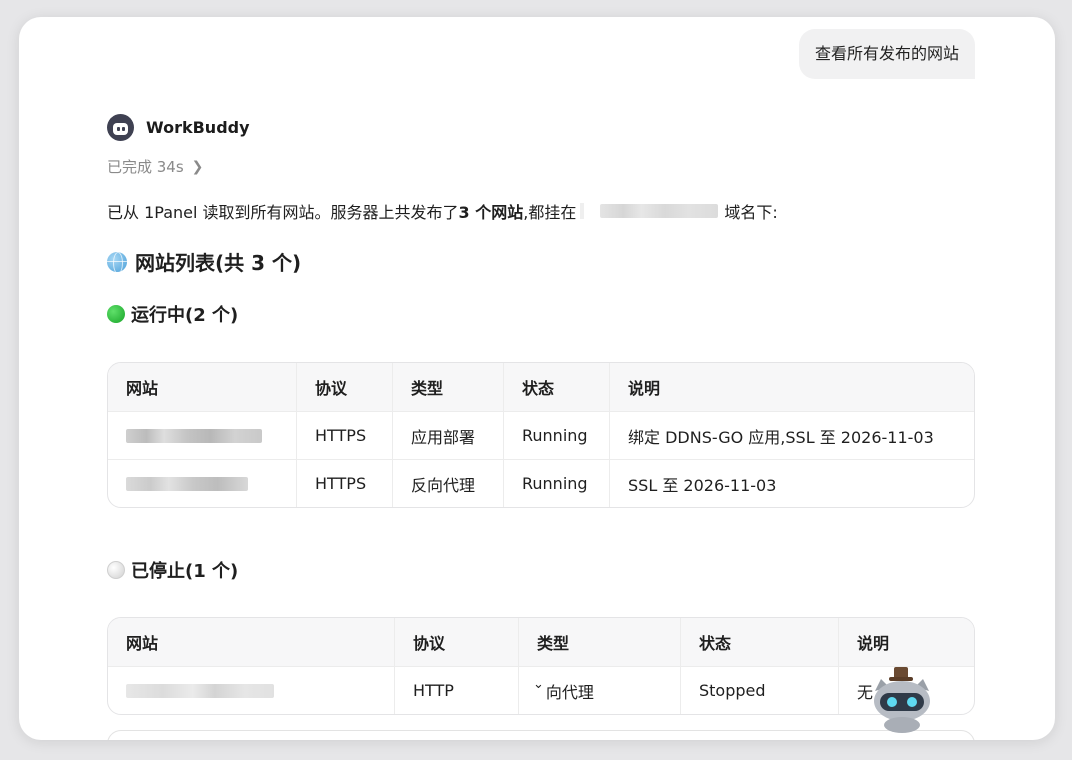 The height and width of the screenshot is (760, 1072). What do you see at coordinates (791, 435) in the screenshot?
I see `note-cell: 绑定 DDNS-GO 应用,SSL 至 2026-11-03` at bounding box center [791, 435].